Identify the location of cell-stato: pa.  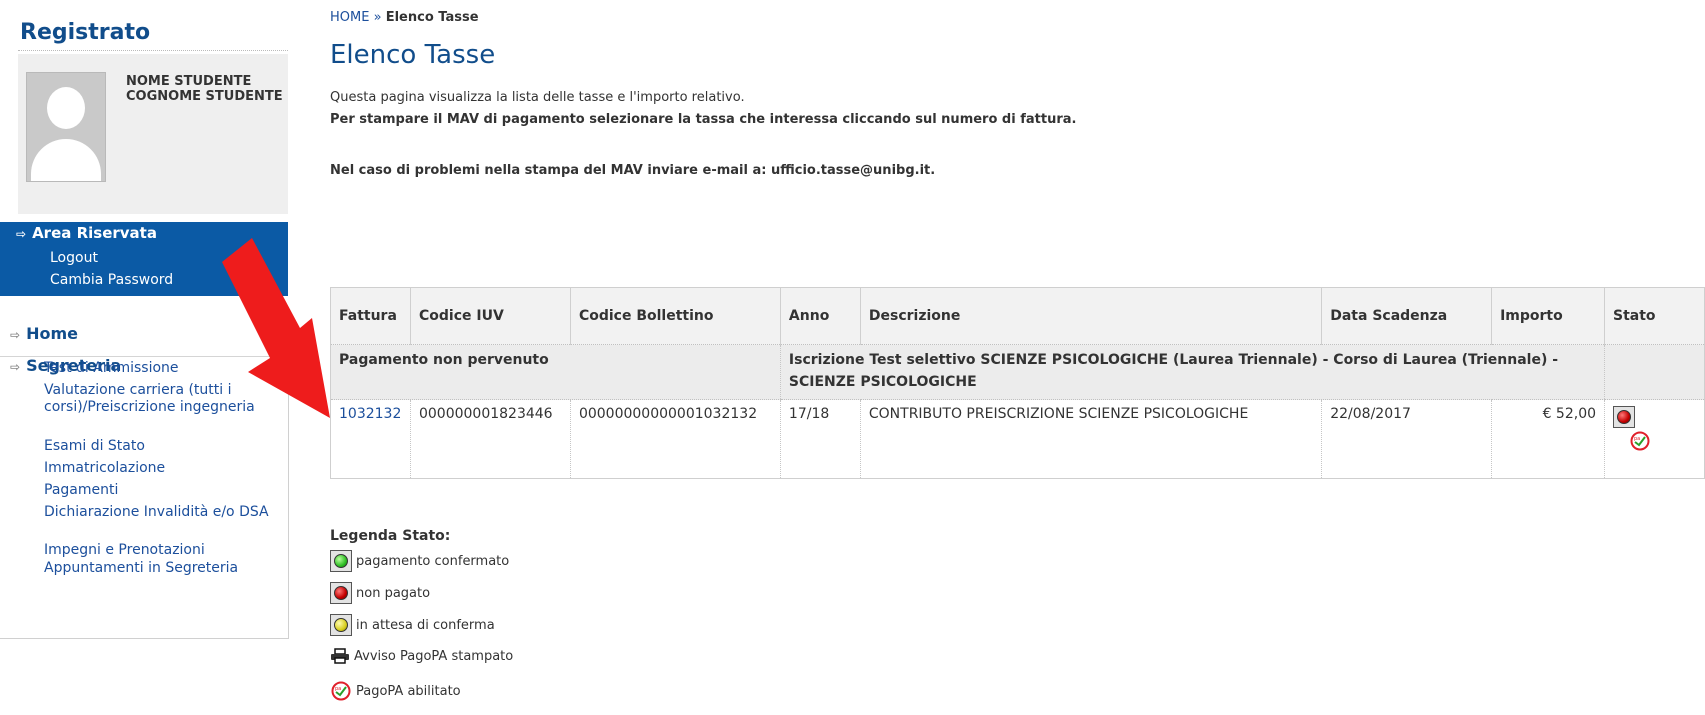
(1654, 439).